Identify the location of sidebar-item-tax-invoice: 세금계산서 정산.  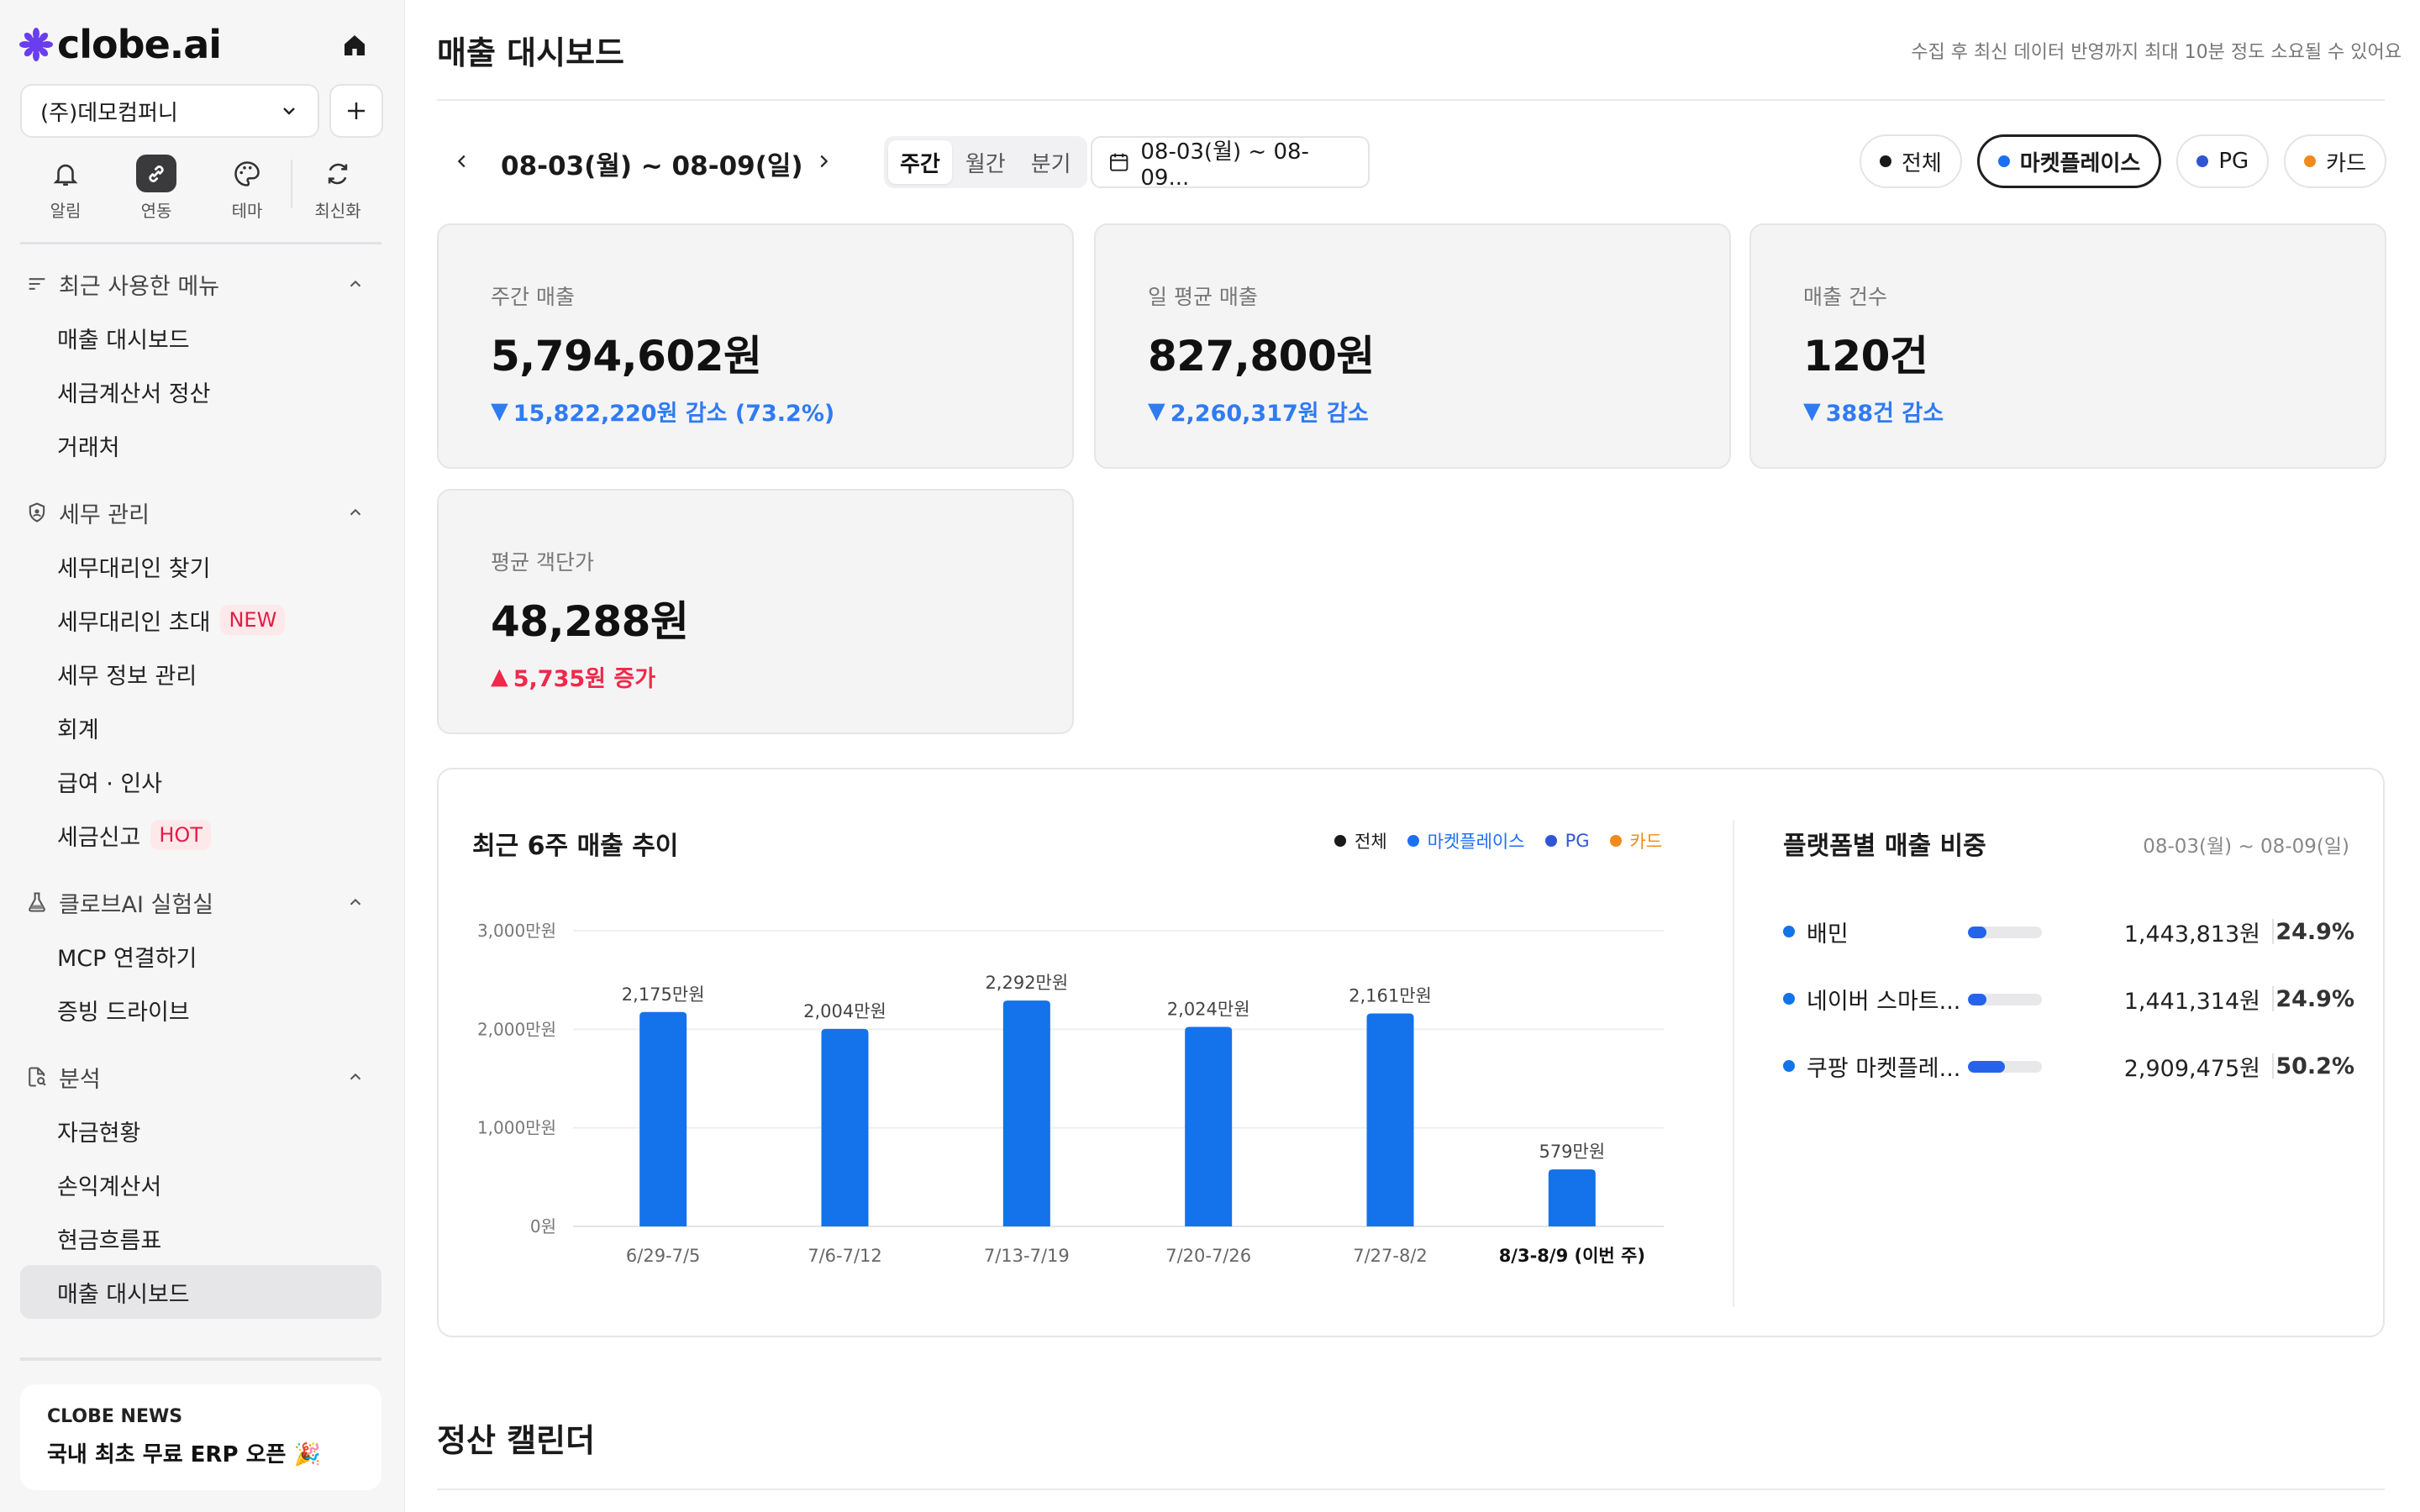
(200, 391).